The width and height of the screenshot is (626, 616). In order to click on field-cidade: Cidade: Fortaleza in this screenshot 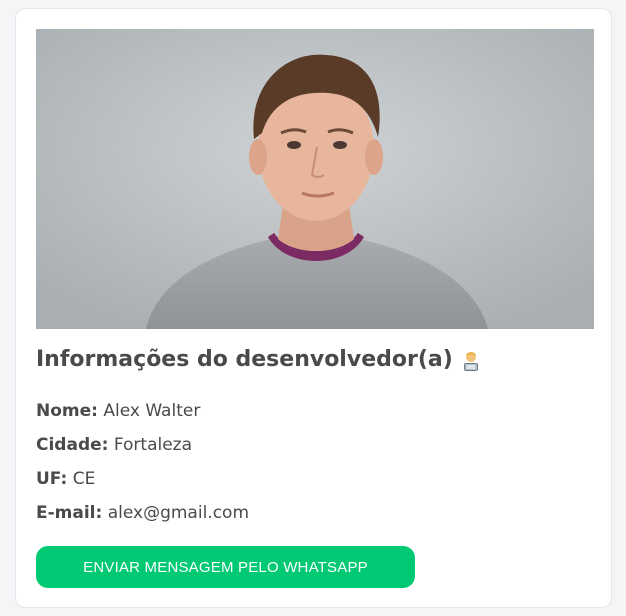, I will do `click(114, 445)`.